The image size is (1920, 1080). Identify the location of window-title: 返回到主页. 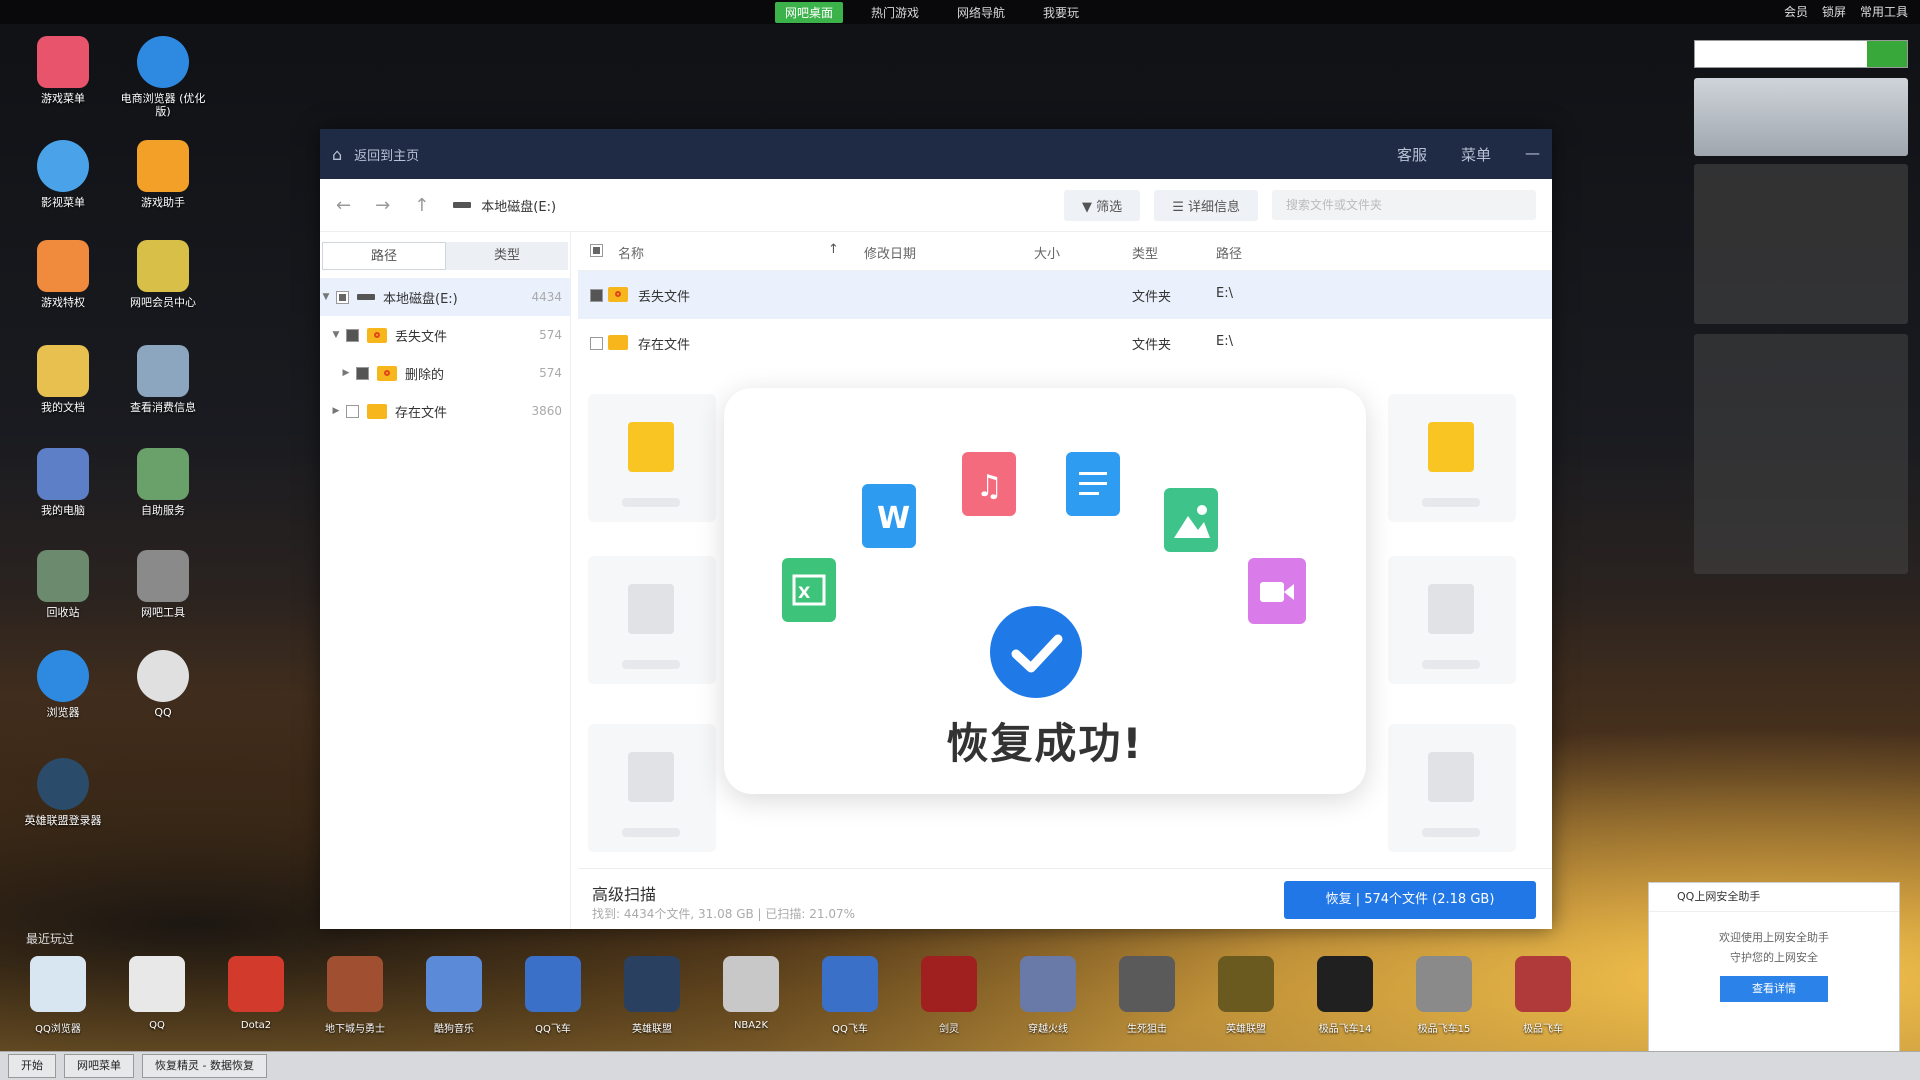
(386, 154).